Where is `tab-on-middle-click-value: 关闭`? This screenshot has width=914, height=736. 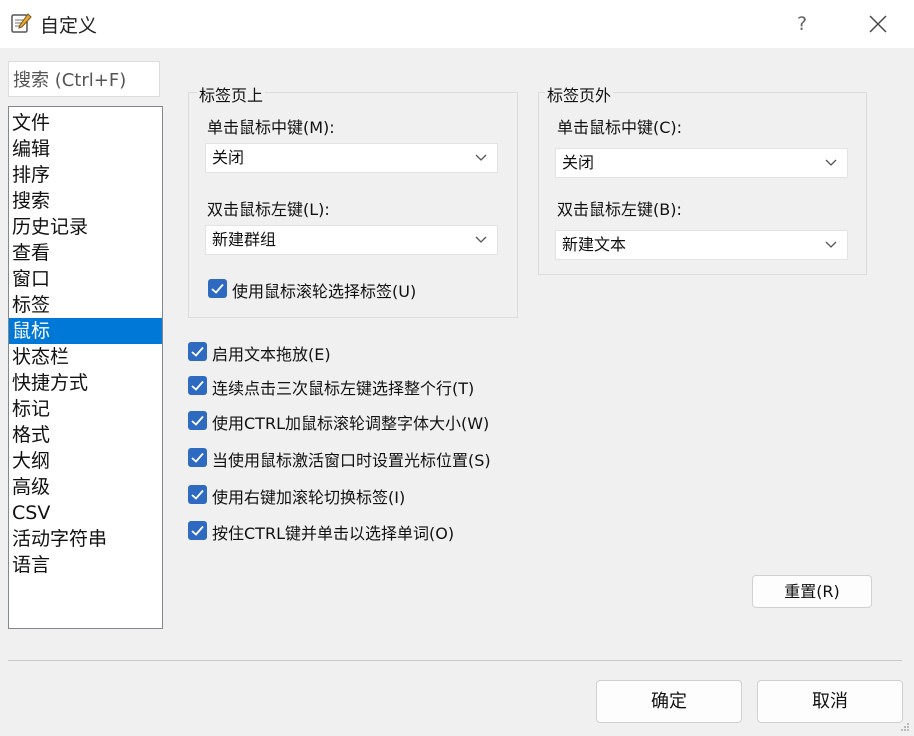 tab-on-middle-click-value: 关闭 is located at coordinates (228, 157).